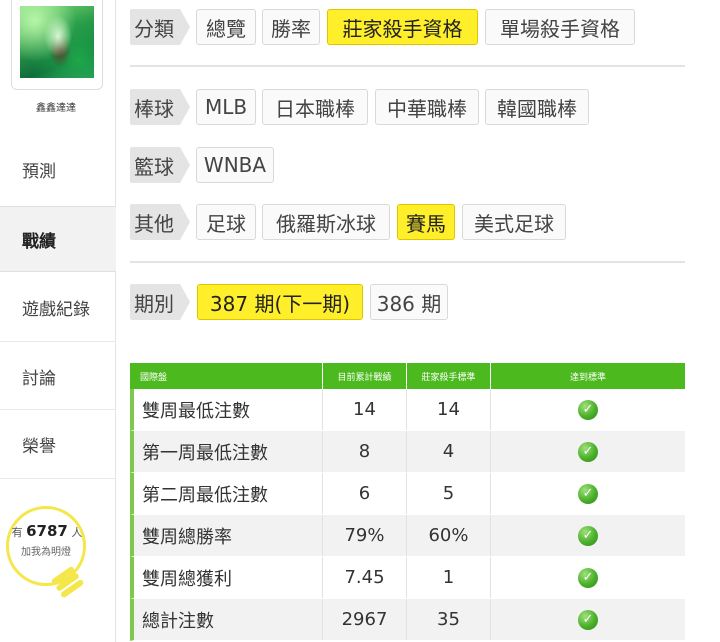 This screenshot has width=720, height=642. Describe the element at coordinates (449, 409) in the screenshot. I see `row-standard: 14` at that location.